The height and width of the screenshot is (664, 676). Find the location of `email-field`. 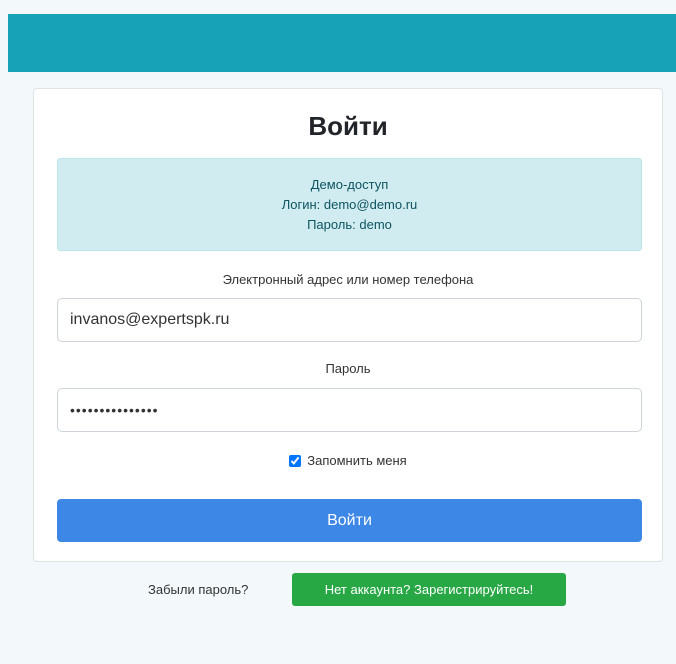

email-field is located at coordinates (349, 320).